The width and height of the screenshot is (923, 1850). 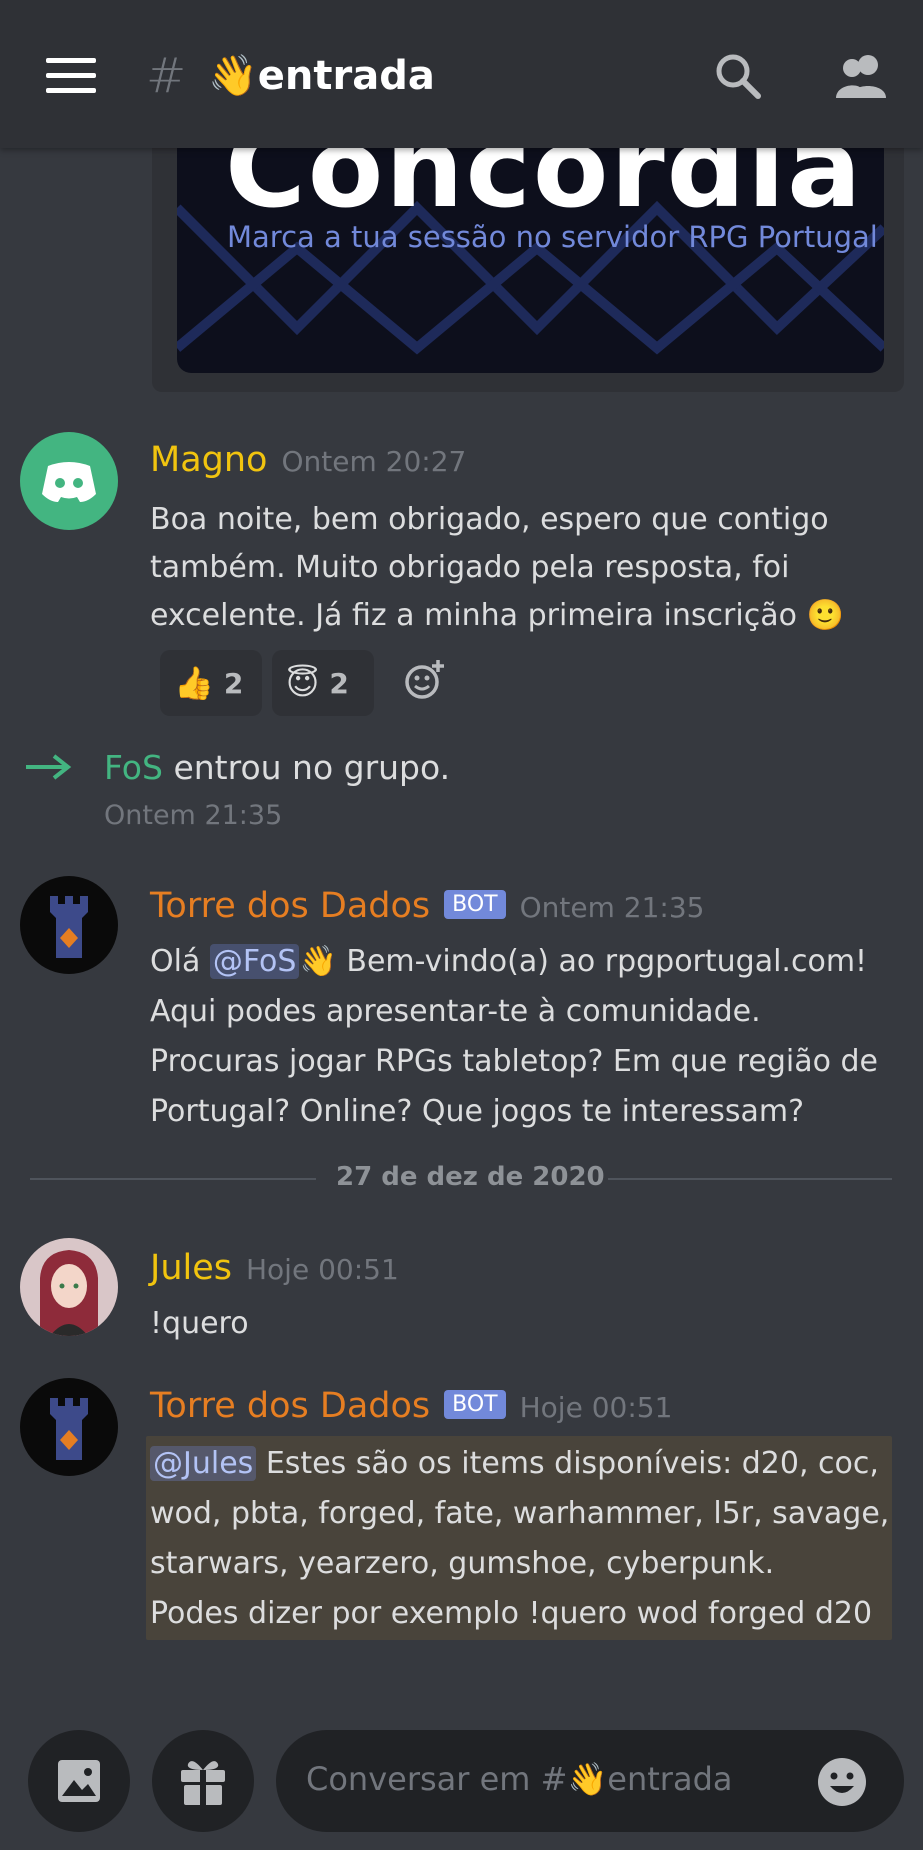 I want to click on author-name: Magno, so click(x=208, y=460).